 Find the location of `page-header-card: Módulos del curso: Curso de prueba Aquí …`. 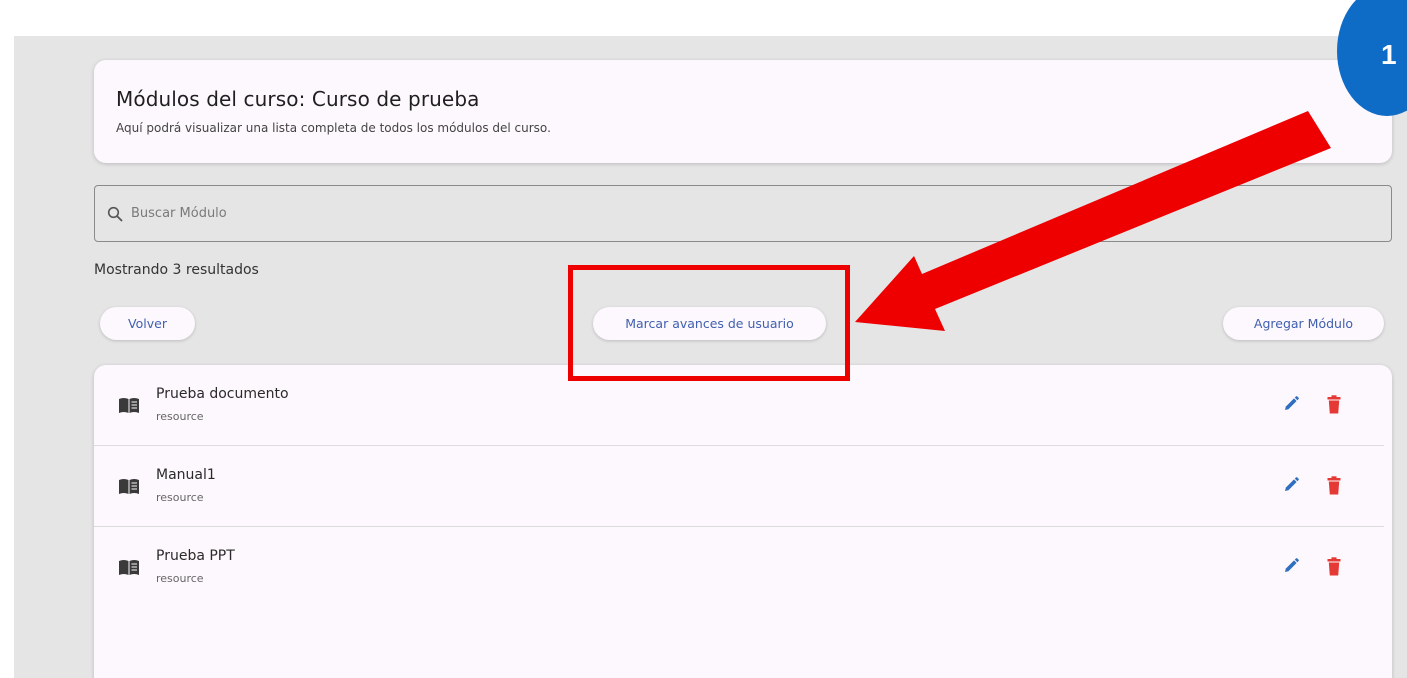

page-header-card: Módulos del curso: Curso de prueba Aquí … is located at coordinates (743, 111).